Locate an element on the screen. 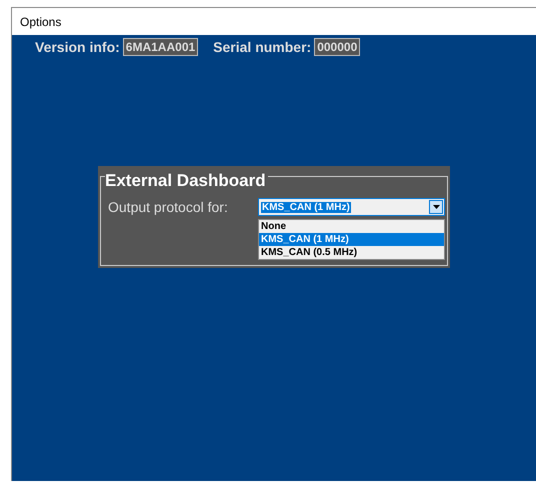 Image resolution: width=536 pixels, height=484 pixels. window-title: Options is located at coordinates (41, 21).